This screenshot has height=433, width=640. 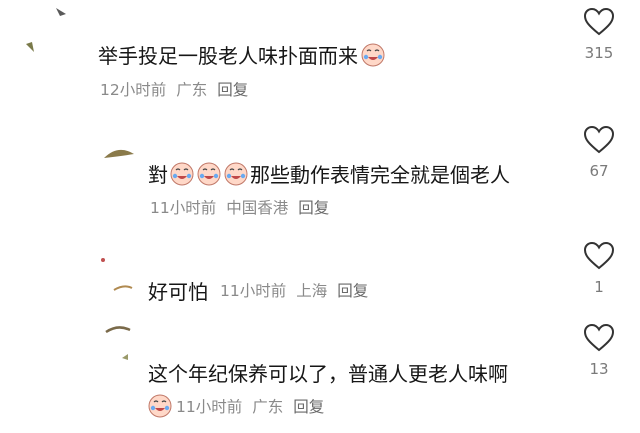 I want to click on comment-meta: 11小时前 上海 回复, so click(x=299, y=290).